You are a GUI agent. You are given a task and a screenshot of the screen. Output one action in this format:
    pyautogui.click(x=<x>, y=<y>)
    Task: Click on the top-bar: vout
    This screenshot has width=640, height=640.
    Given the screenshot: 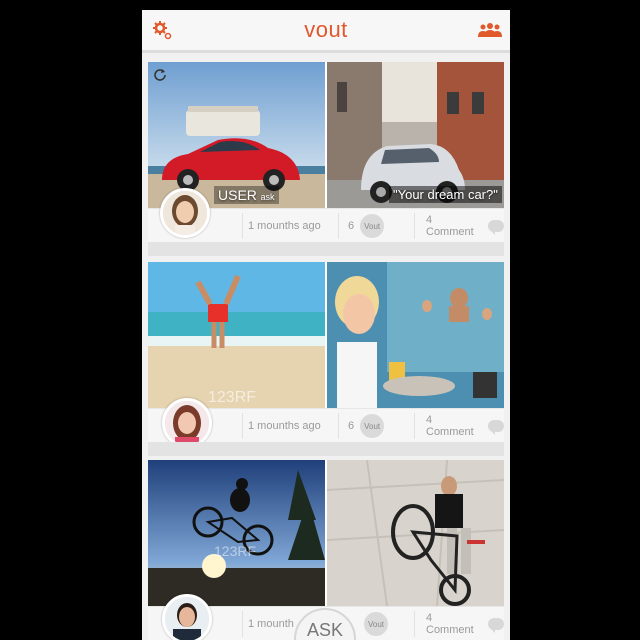 What is the action you would take?
    pyautogui.click(x=326, y=31)
    